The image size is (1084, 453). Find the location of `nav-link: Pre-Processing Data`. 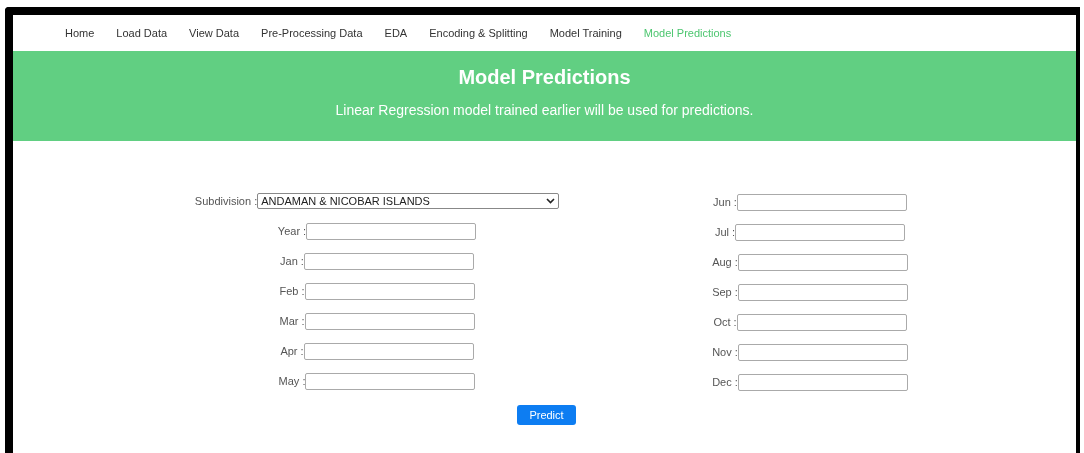

nav-link: Pre-Processing Data is located at coordinates (312, 33).